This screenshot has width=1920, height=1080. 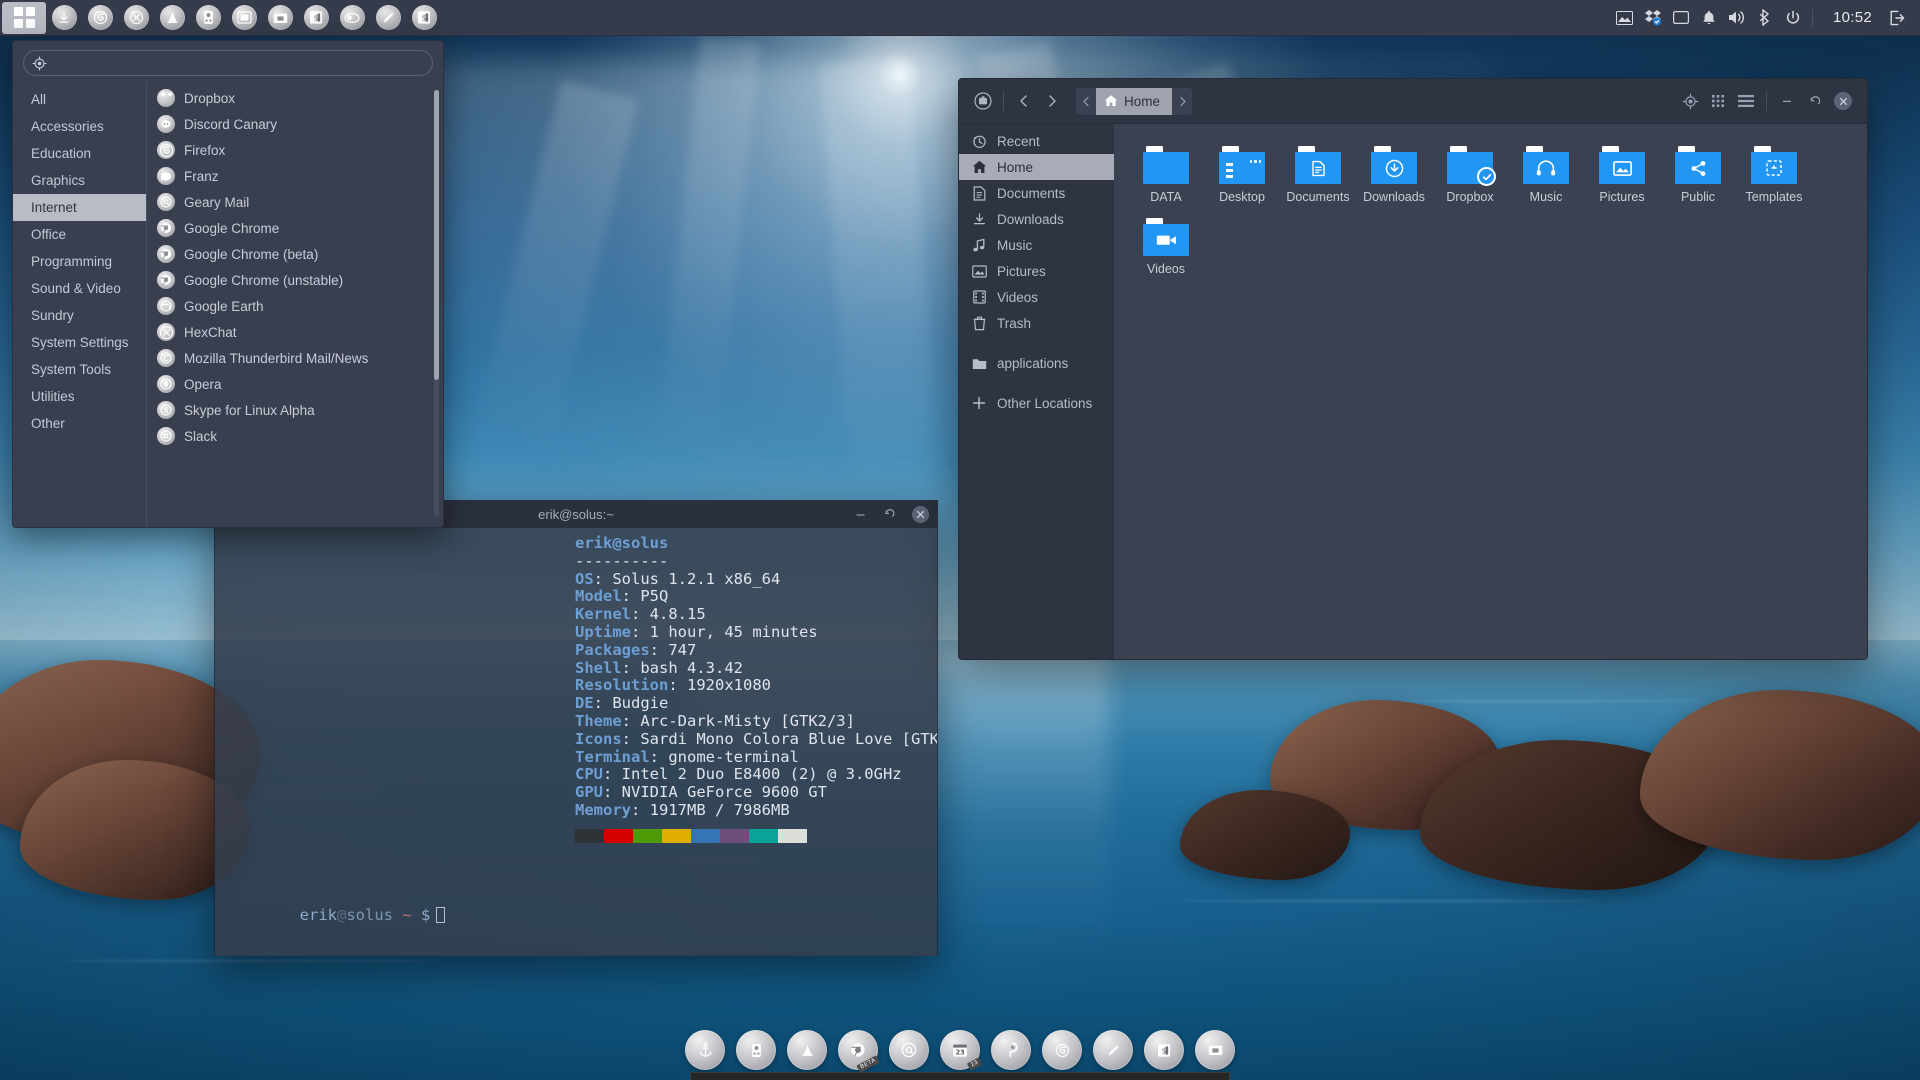 I want to click on sidebar-item-applications: applications, so click(x=1036, y=363).